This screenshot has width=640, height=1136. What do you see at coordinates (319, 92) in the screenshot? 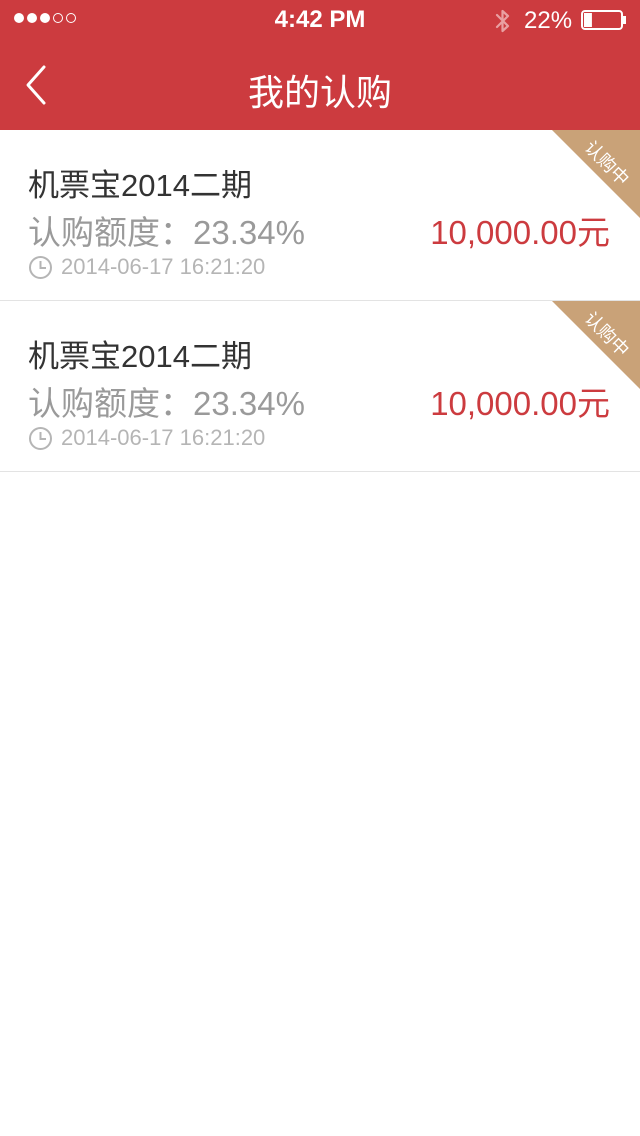
I see `page-title: 我的认购` at bounding box center [319, 92].